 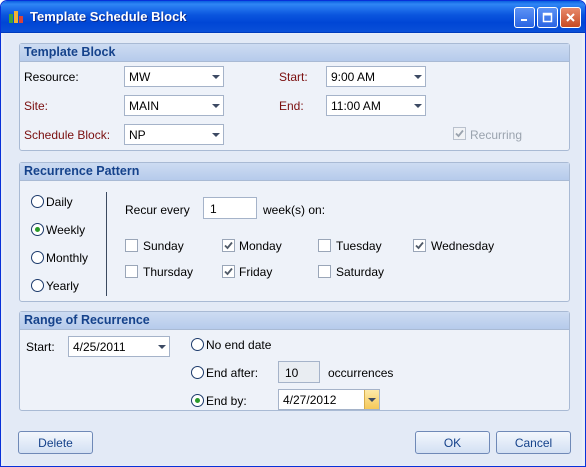 I want to click on schedule-block-label: Schedule Block:, so click(x=67, y=135).